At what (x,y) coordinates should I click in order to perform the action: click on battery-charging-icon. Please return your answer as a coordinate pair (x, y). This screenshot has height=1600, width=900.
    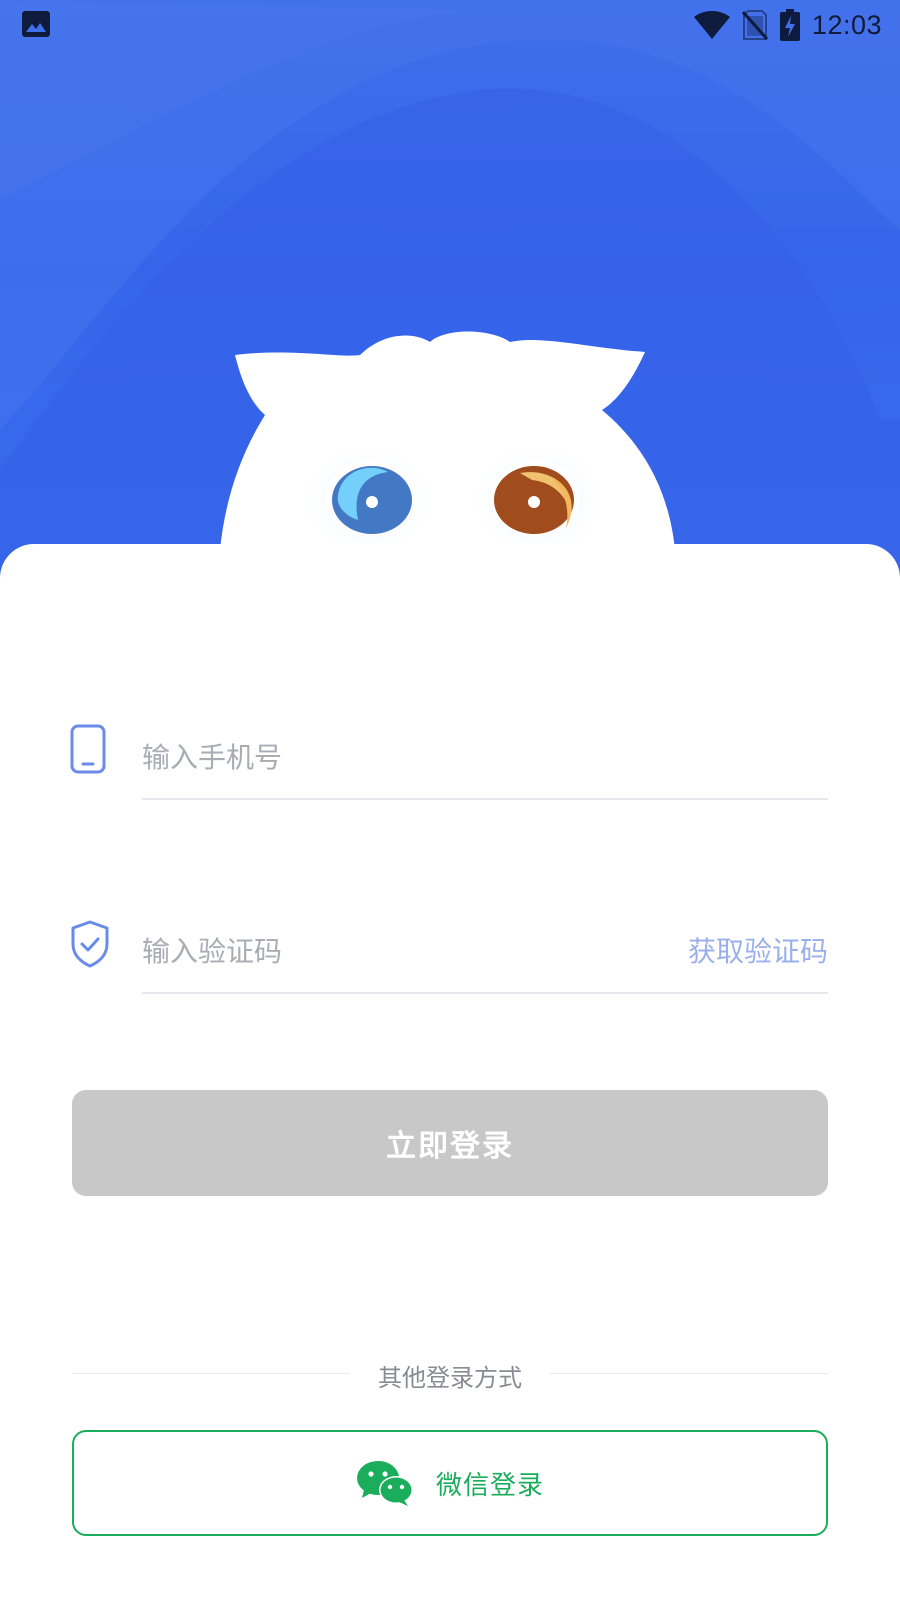
    Looking at the image, I should click on (789, 25).